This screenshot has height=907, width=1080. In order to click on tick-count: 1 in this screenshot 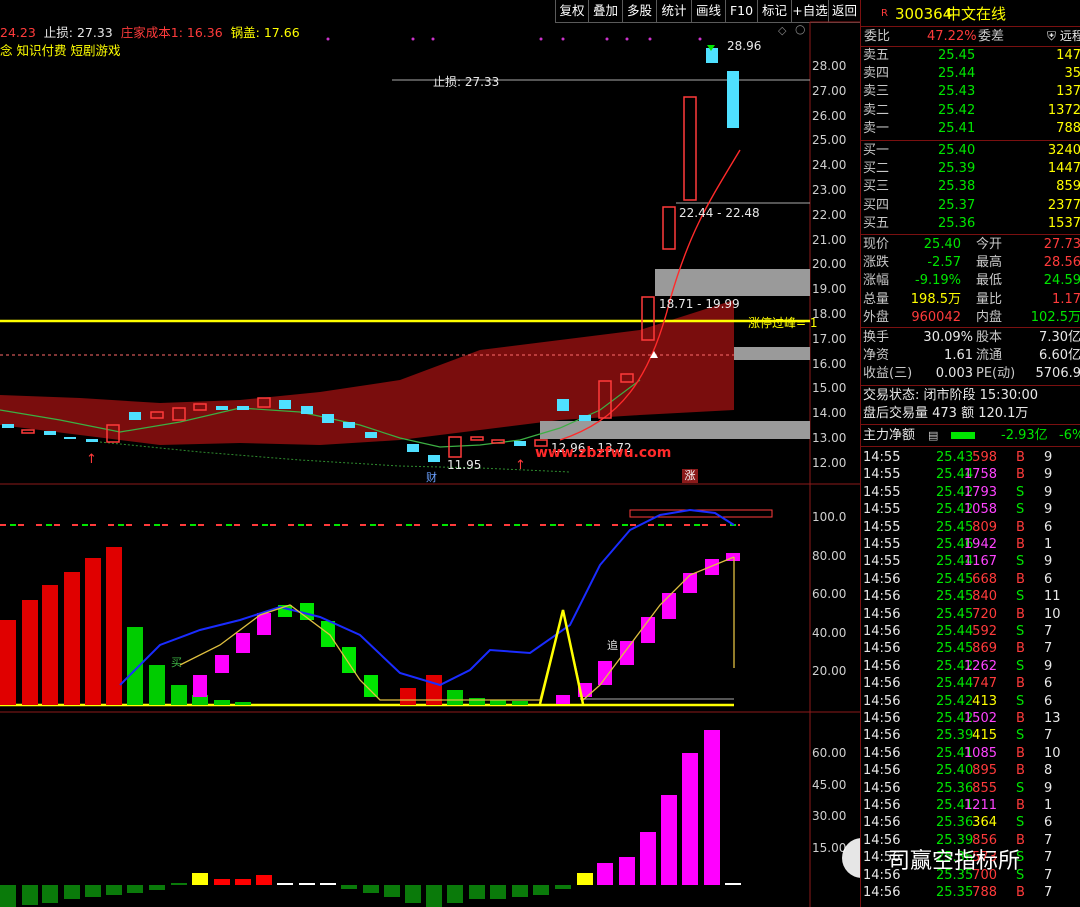, I will do `click(1048, 544)`.